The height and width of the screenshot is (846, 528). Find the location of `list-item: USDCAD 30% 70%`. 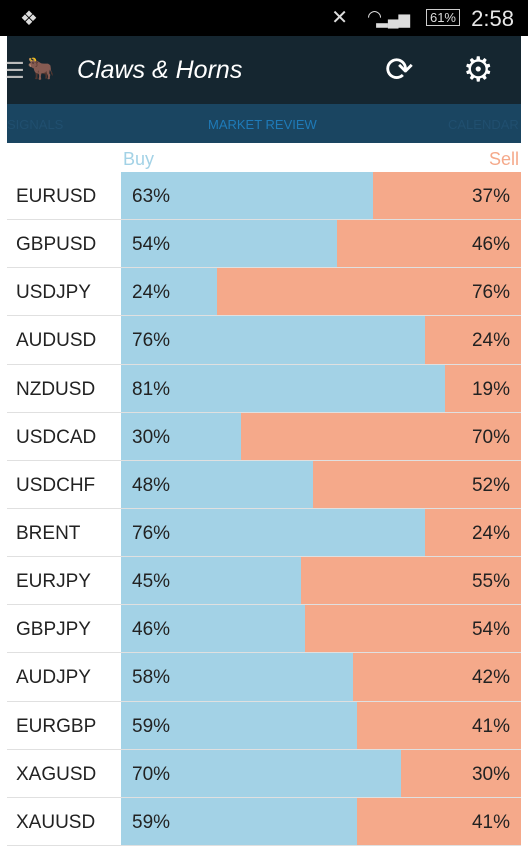

list-item: USDCAD 30% 70% is located at coordinates (264, 436).